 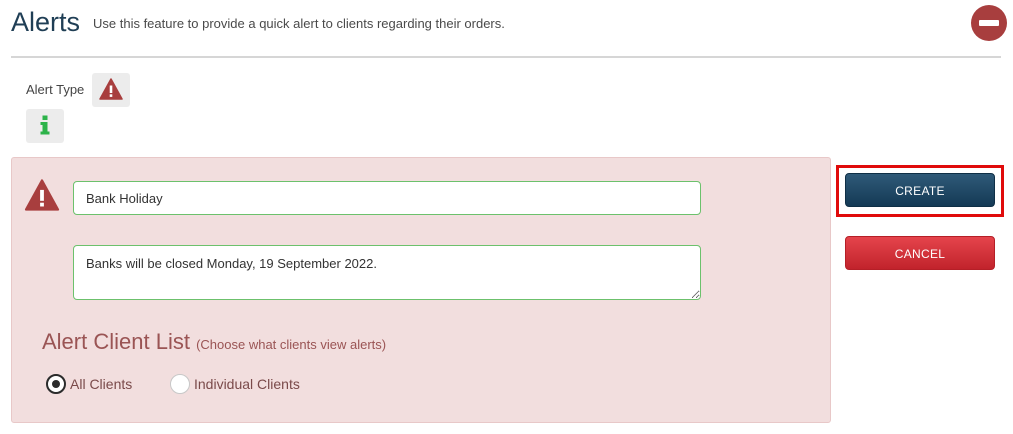 What do you see at coordinates (920, 253) in the screenshot?
I see `cancel-button: CANCEL` at bounding box center [920, 253].